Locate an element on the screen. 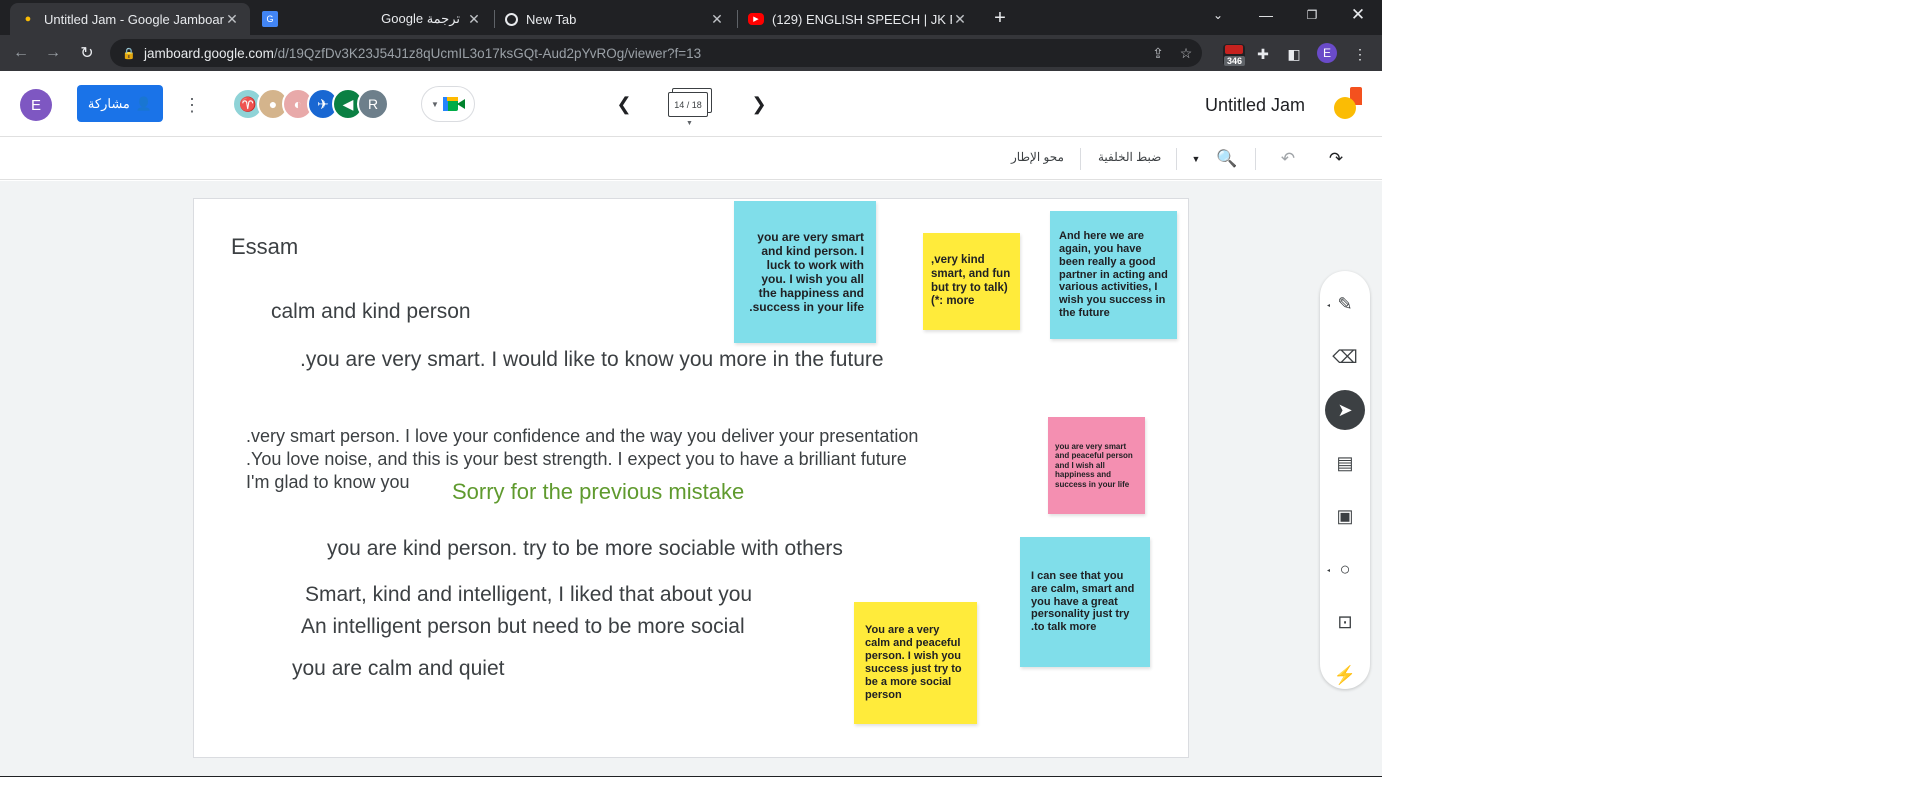 The image size is (1932, 812). drawing-tools-panel: ◂ ✎ ⌫ ➤ ▤ ▣ ◂ ○ ⊡ ⚡ is located at coordinates (1345, 480).